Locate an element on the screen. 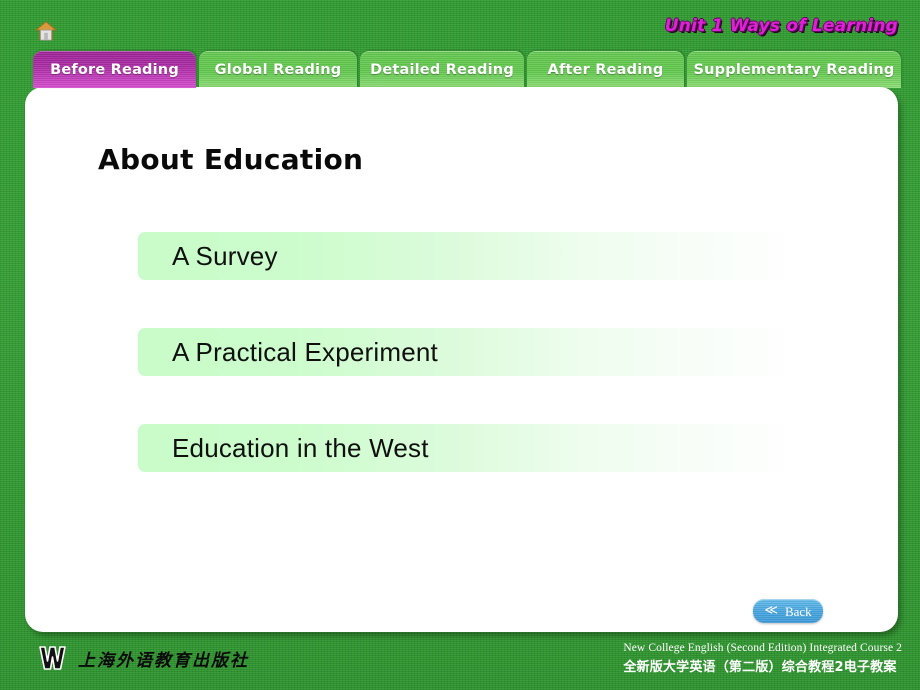  back-button-label: Back is located at coordinates (798, 611).